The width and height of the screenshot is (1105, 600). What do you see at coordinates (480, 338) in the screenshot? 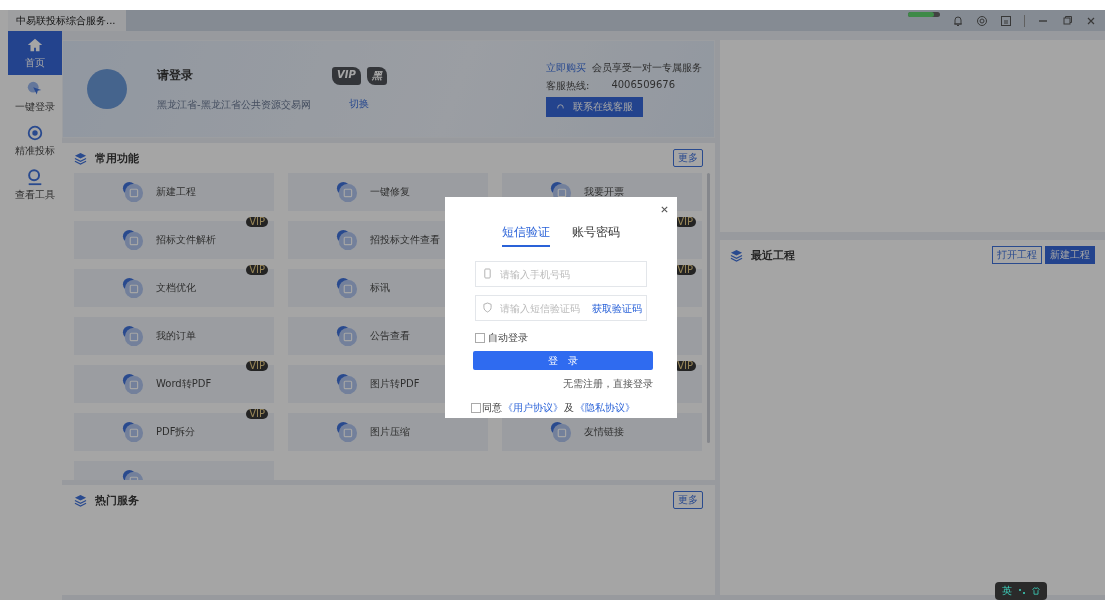
I see `auto-login-checkbox` at bounding box center [480, 338].